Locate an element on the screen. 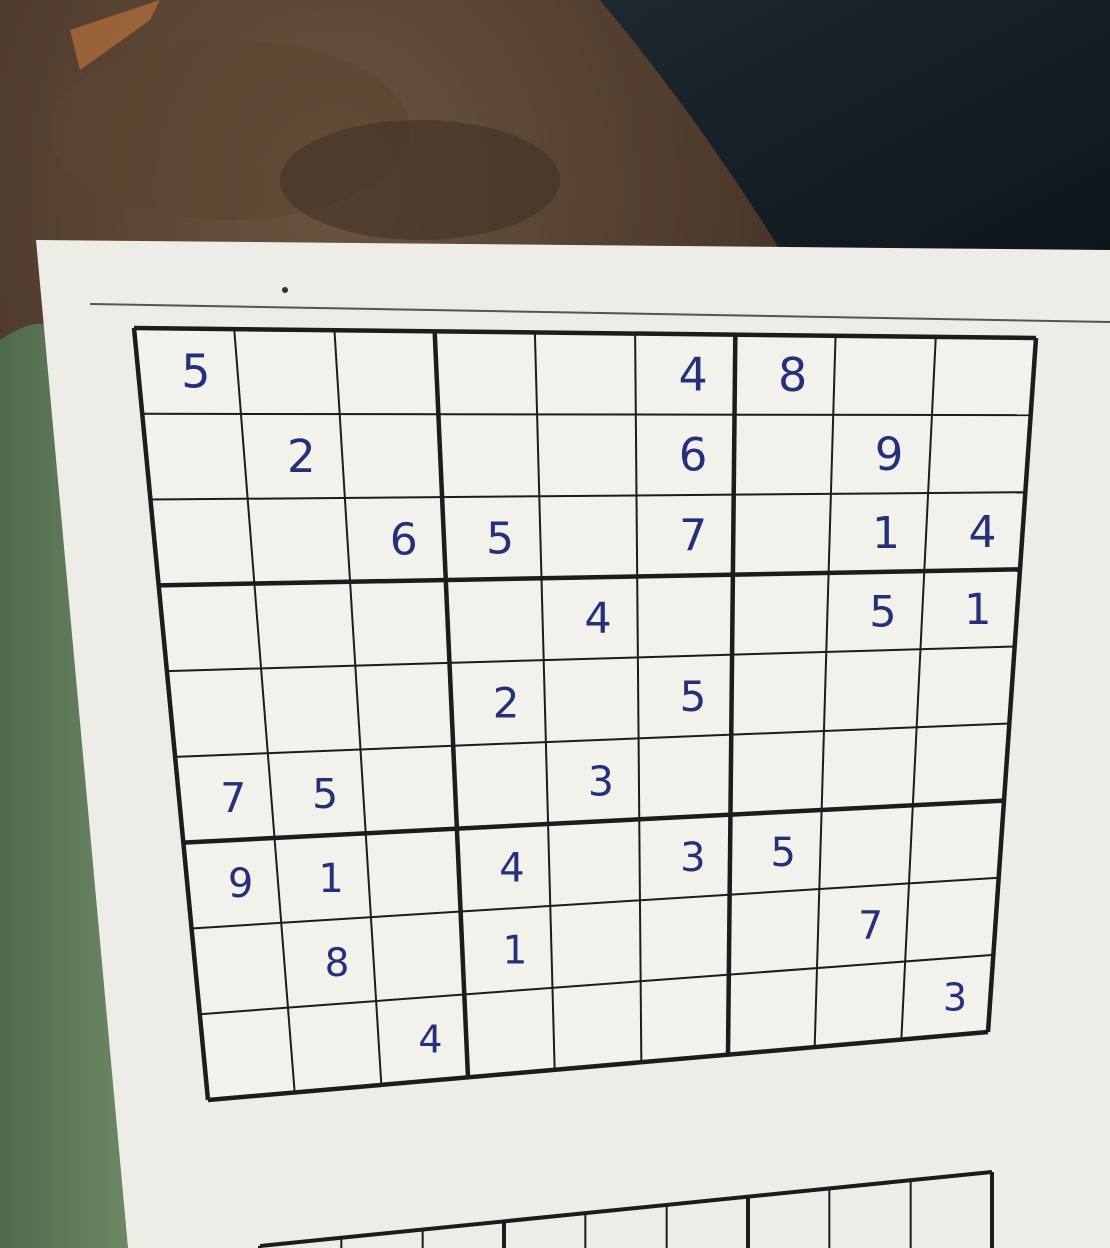  cell-digit-r1c1: 5 is located at coordinates (195, 371).